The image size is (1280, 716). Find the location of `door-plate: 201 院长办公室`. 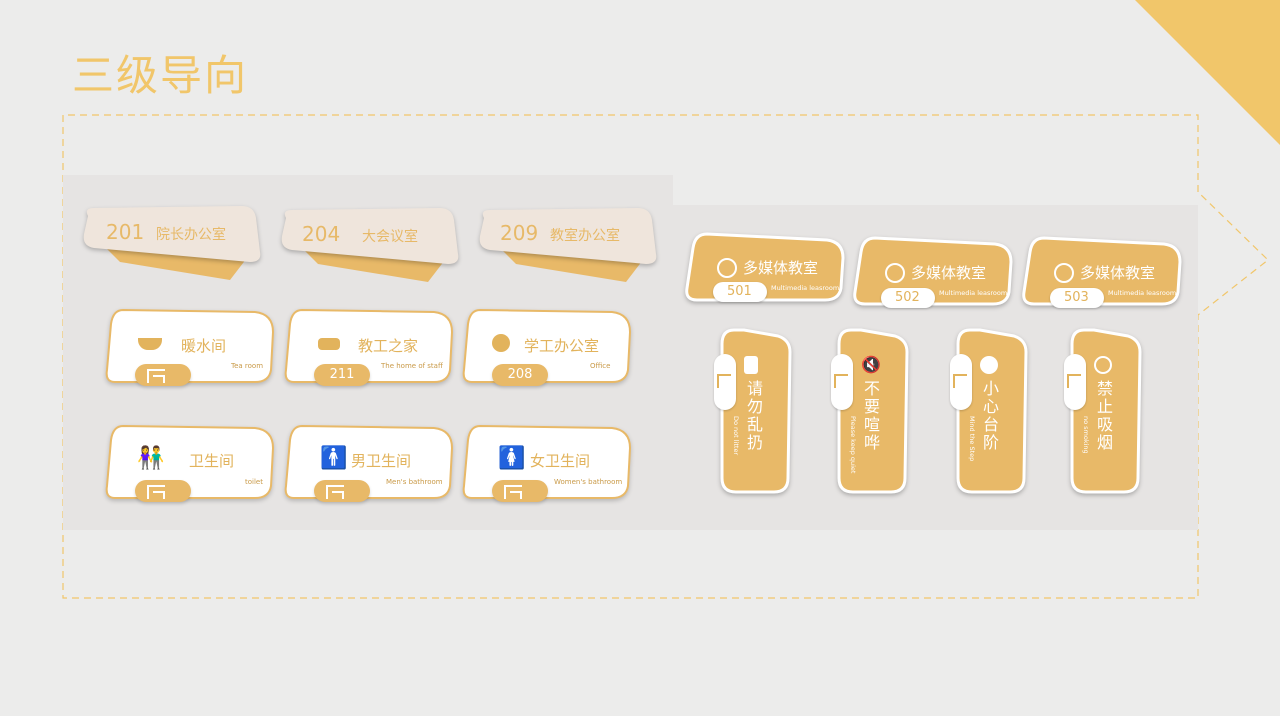

door-plate: 201 院长办公室 is located at coordinates (172, 242).